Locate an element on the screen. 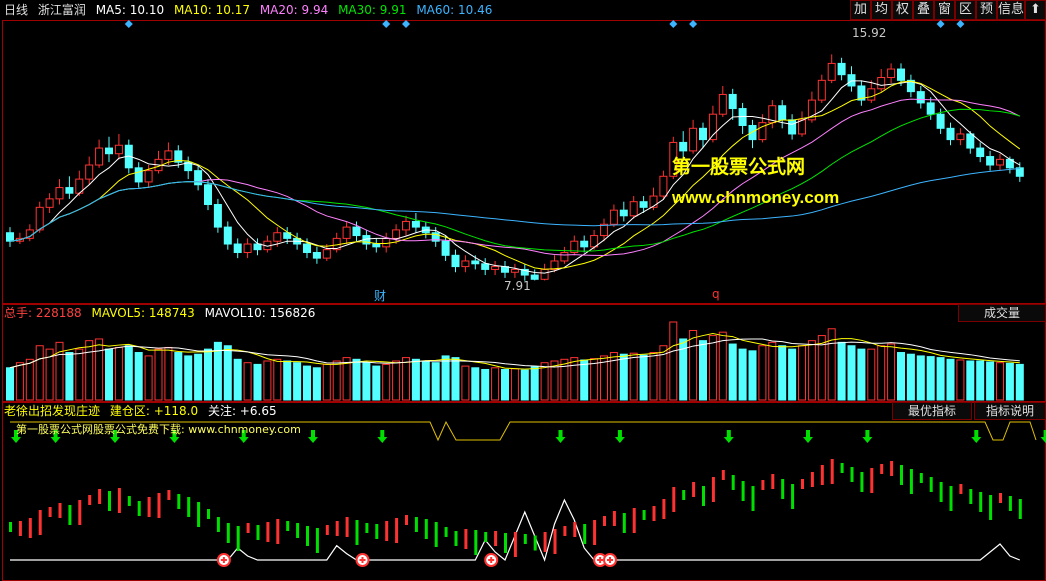 This screenshot has height=581, width=1046. best-indicator-tab: 最优指标 is located at coordinates (932, 411).